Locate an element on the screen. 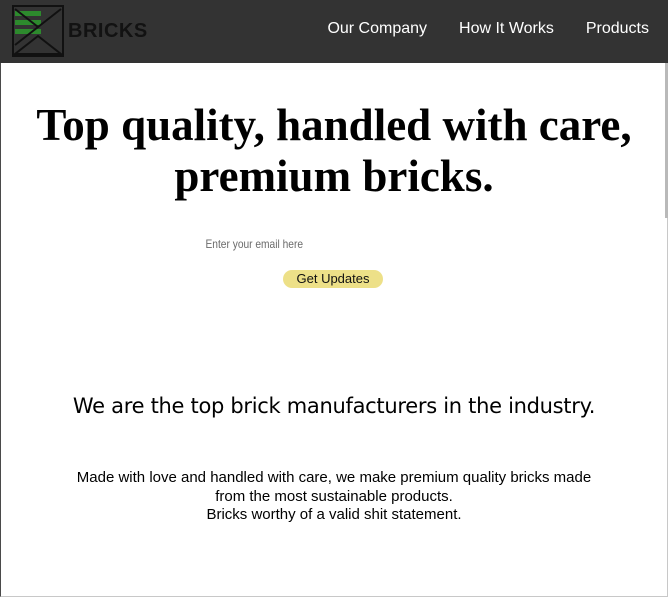 The height and width of the screenshot is (598, 668). brand-logo: BRICKS is located at coordinates (79, 31).